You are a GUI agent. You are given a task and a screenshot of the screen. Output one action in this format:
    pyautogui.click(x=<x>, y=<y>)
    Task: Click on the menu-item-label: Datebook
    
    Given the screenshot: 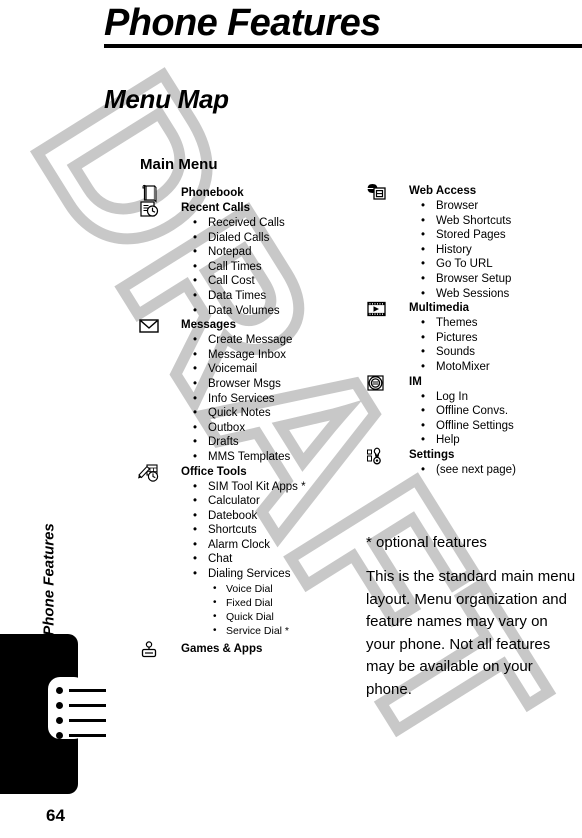 What is the action you would take?
    pyautogui.click(x=233, y=515)
    